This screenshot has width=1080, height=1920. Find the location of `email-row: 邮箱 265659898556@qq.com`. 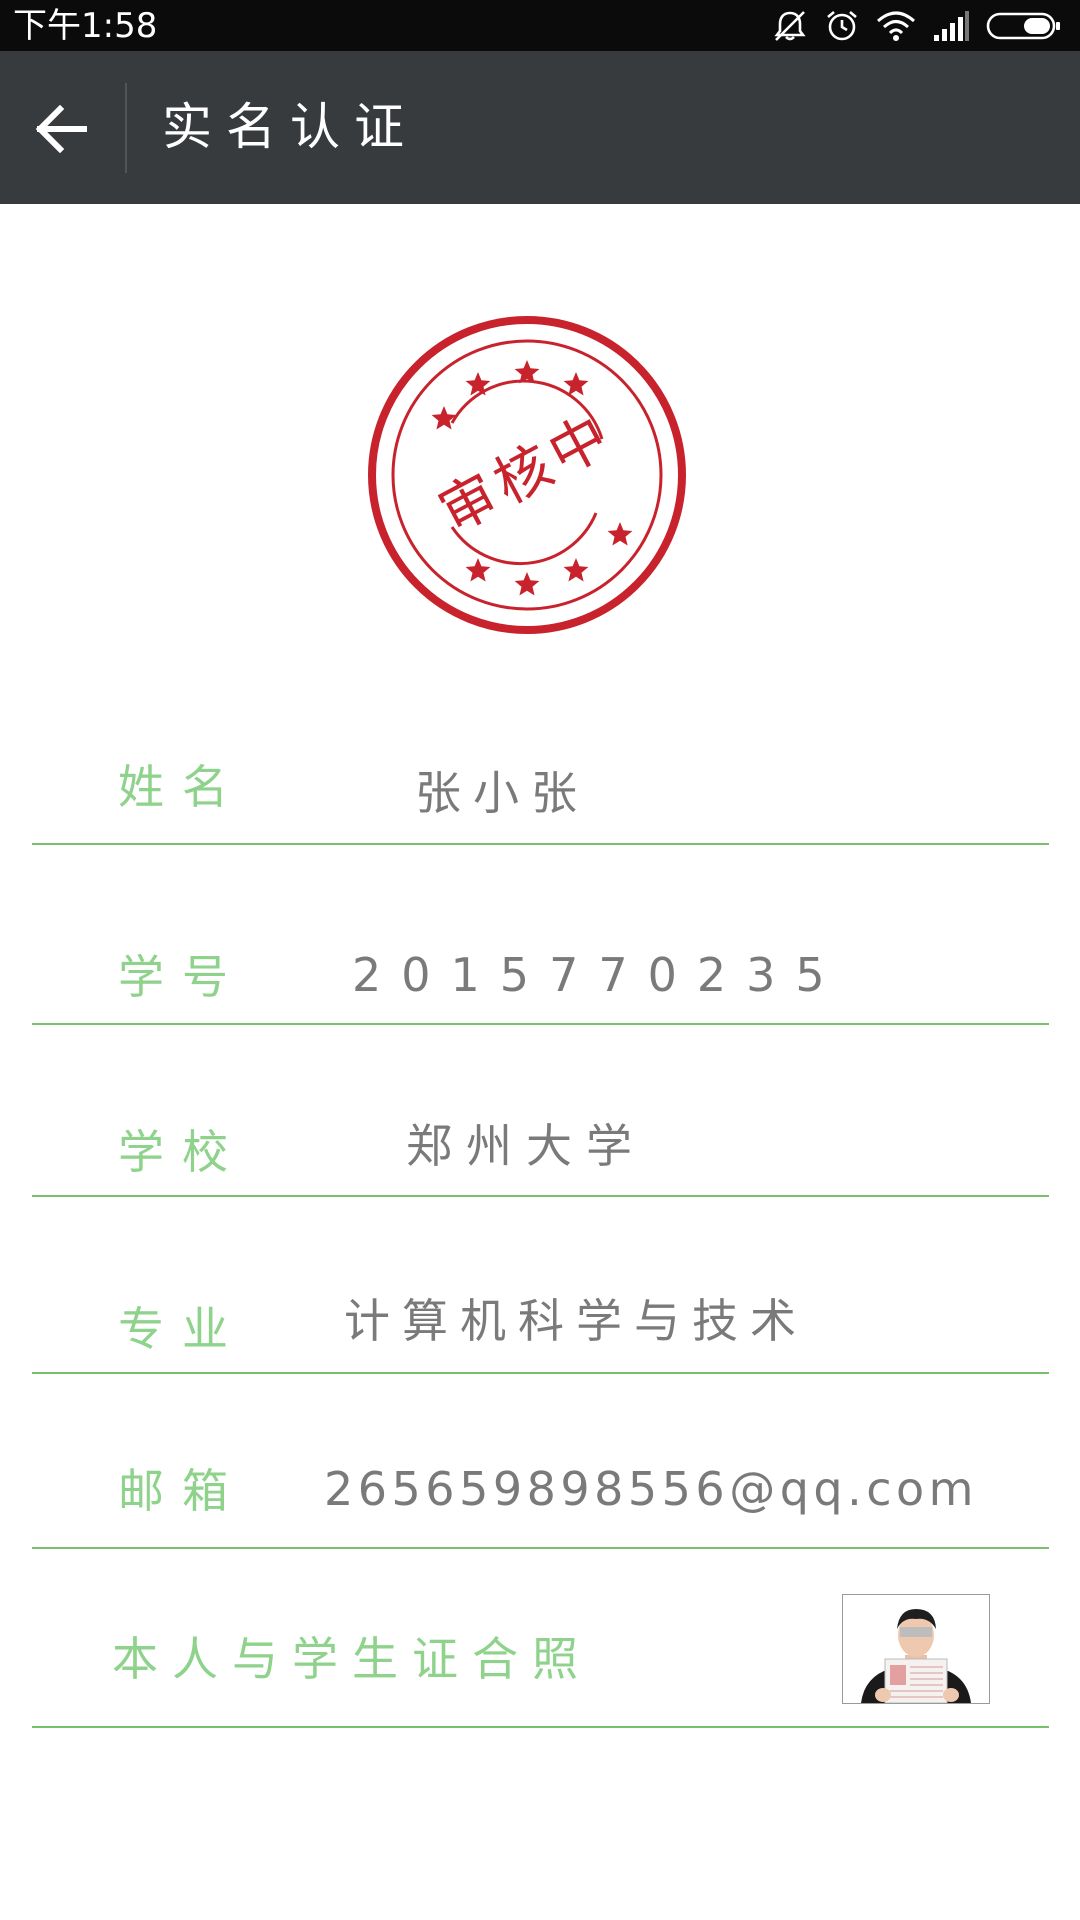

email-row: 邮箱 265659898556@qq.com is located at coordinates (540, 1490).